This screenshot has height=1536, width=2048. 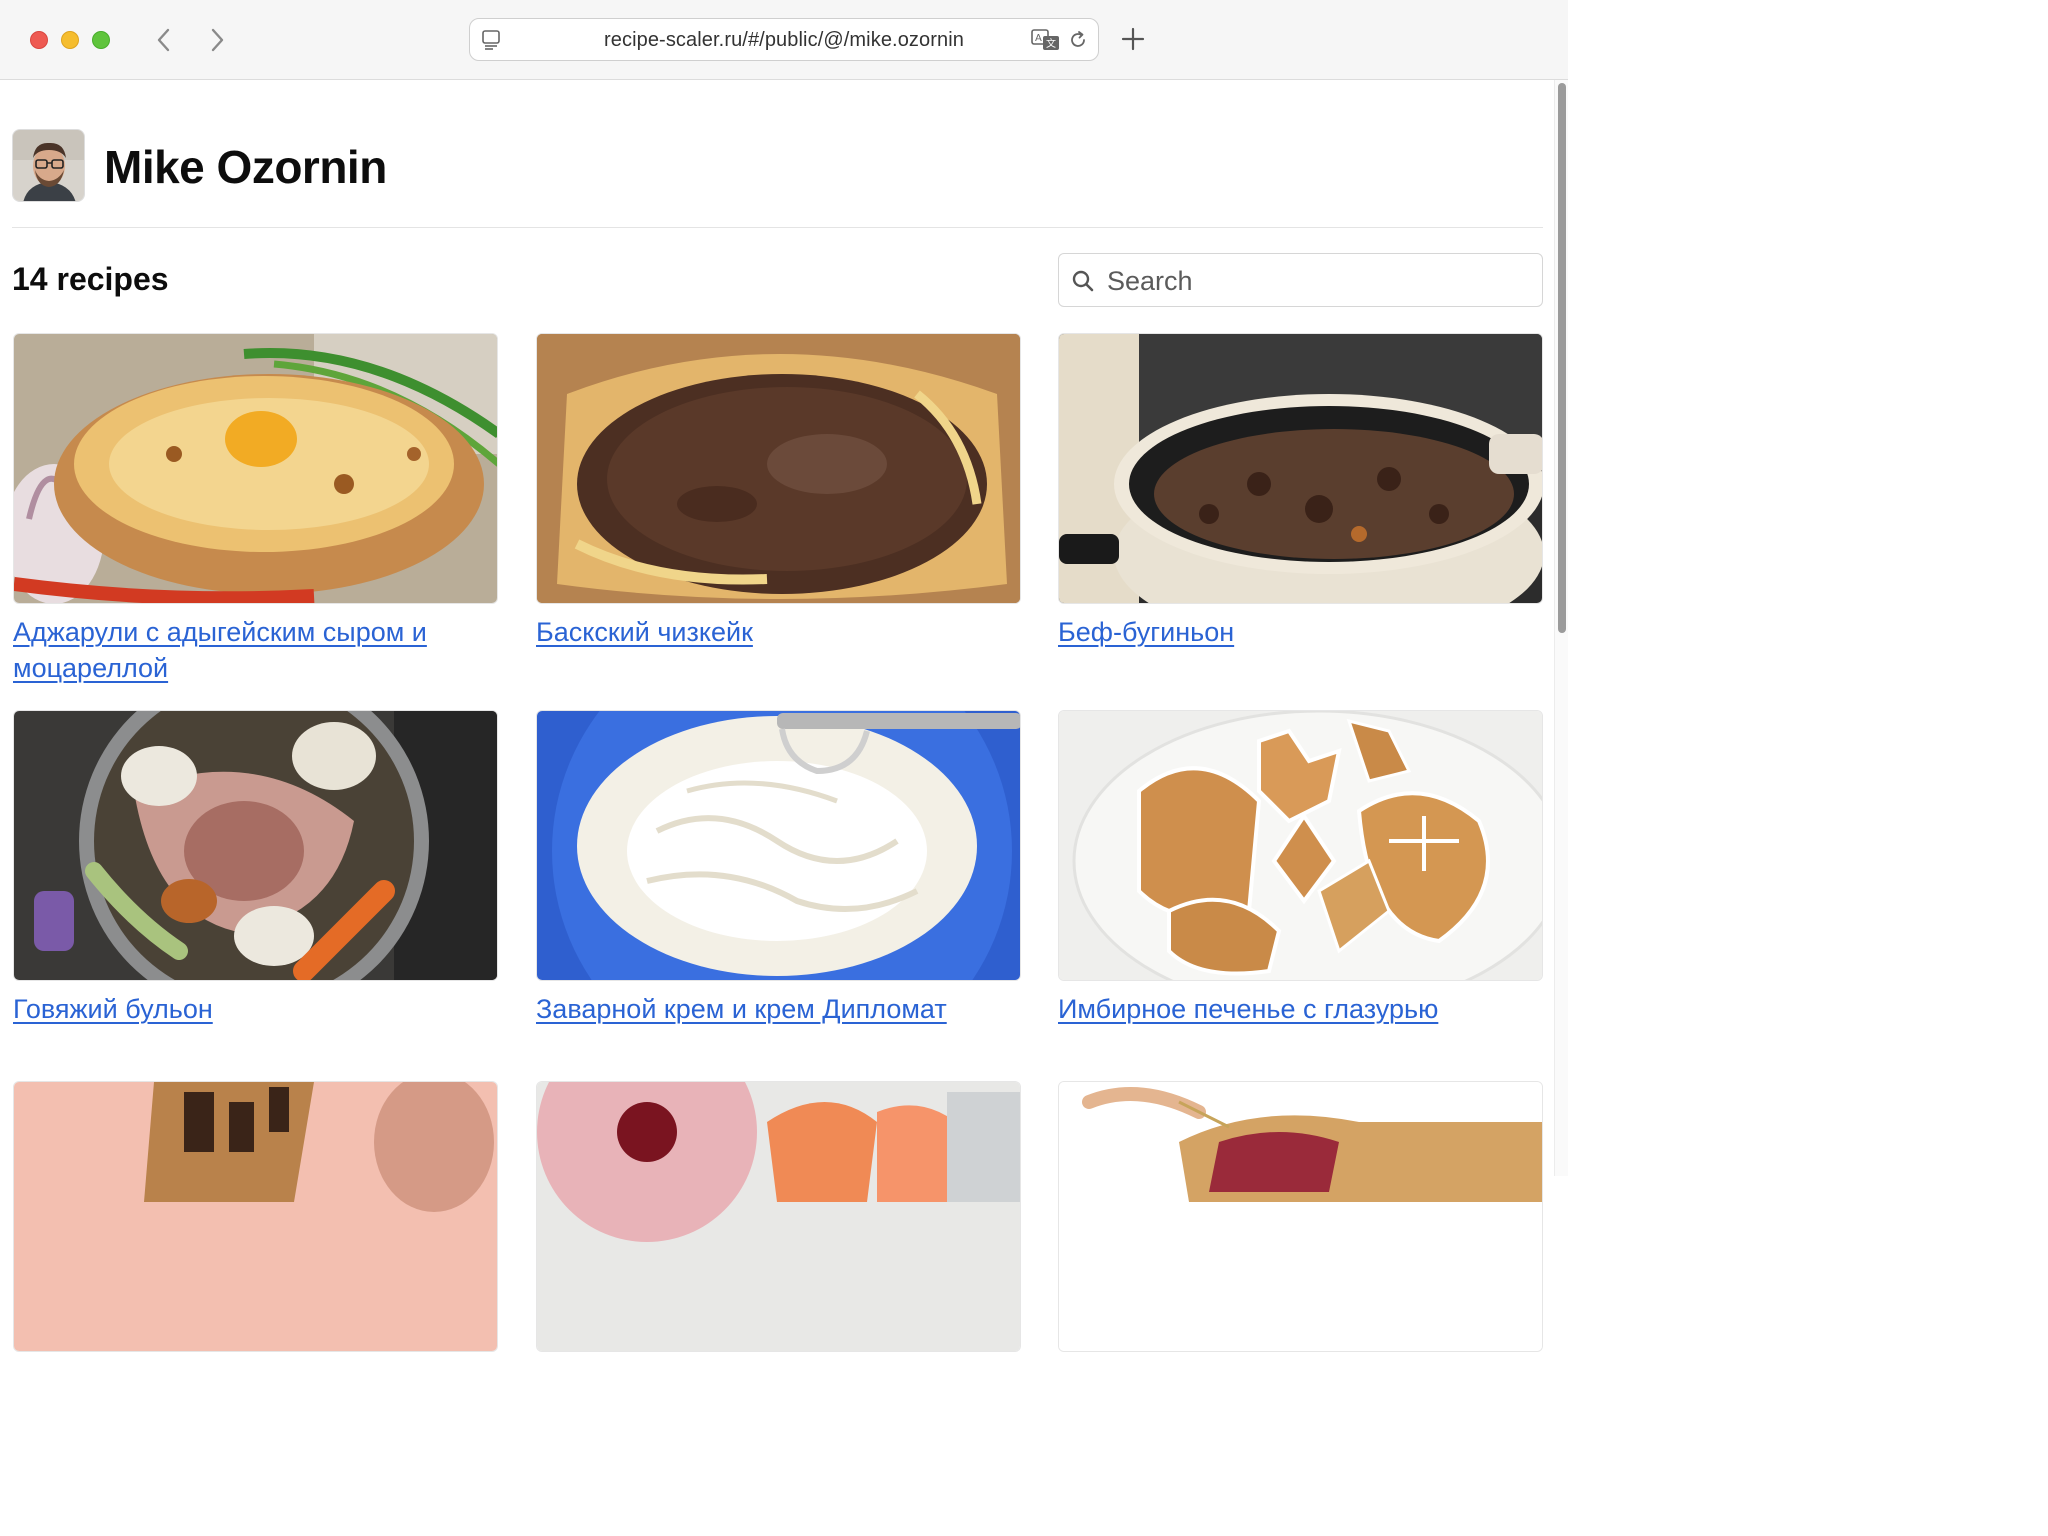 I want to click on recipe-card: Говяжий бульон, so click(x=255, y=868).